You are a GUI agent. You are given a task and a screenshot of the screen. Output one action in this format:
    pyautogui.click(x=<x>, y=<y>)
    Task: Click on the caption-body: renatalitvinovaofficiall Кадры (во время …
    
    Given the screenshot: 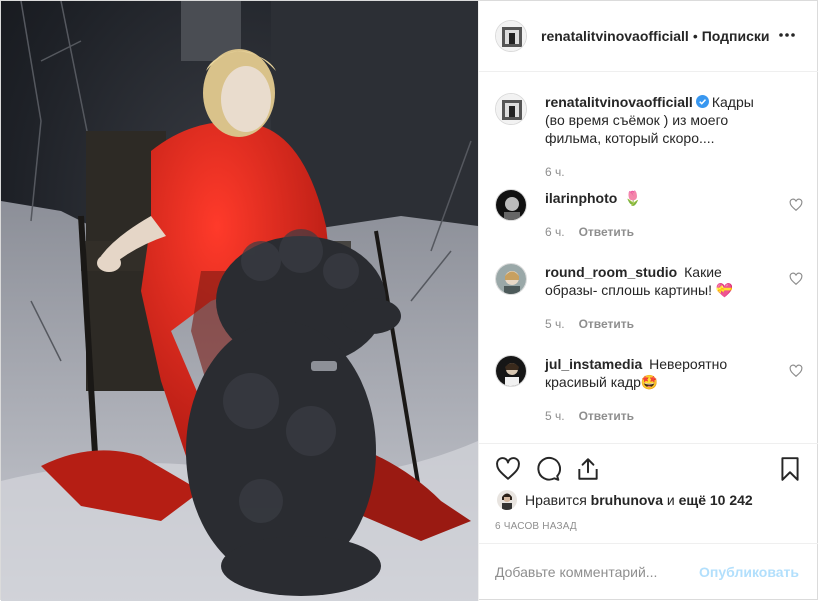 What is the action you would take?
    pyautogui.click(x=660, y=120)
    